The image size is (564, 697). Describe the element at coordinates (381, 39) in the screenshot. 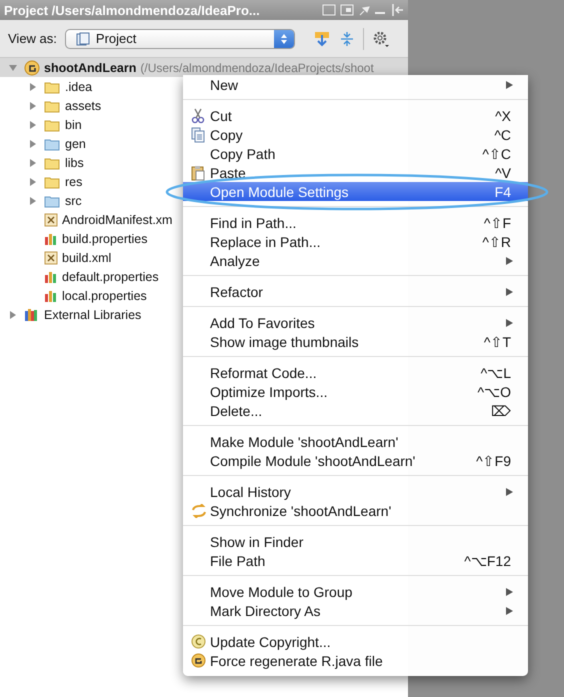

I see `settings-icon` at that location.